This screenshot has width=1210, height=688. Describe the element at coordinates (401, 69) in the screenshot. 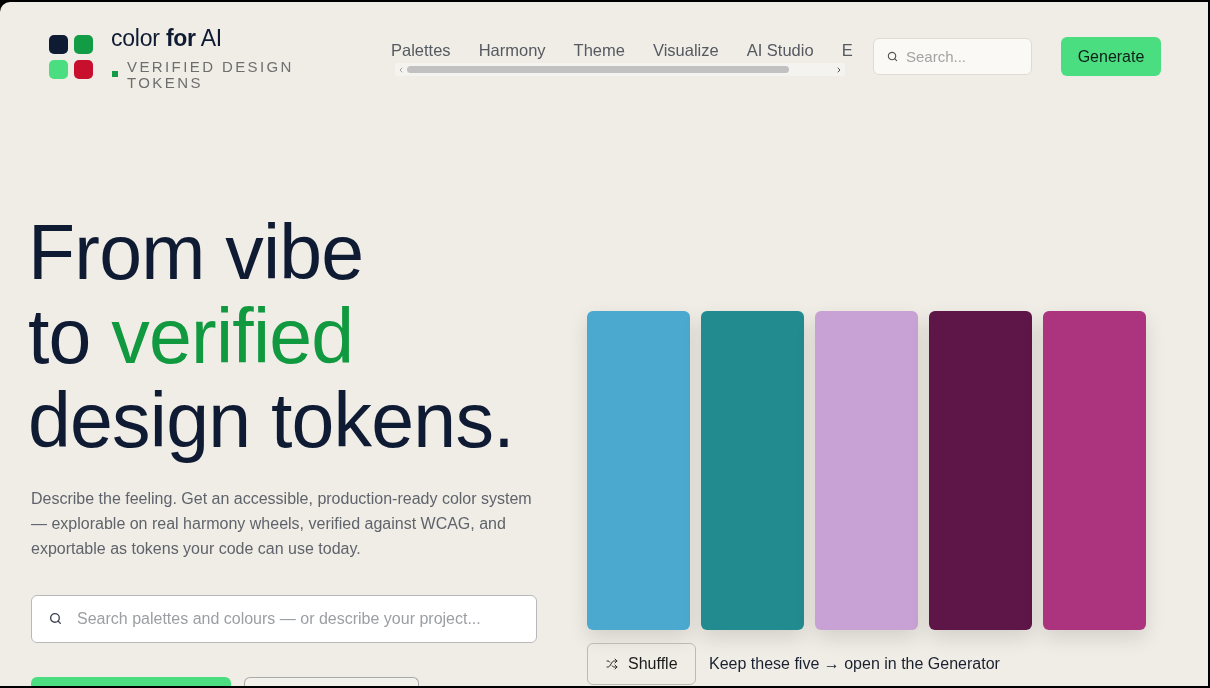

I see `chevron-left-icon` at that location.